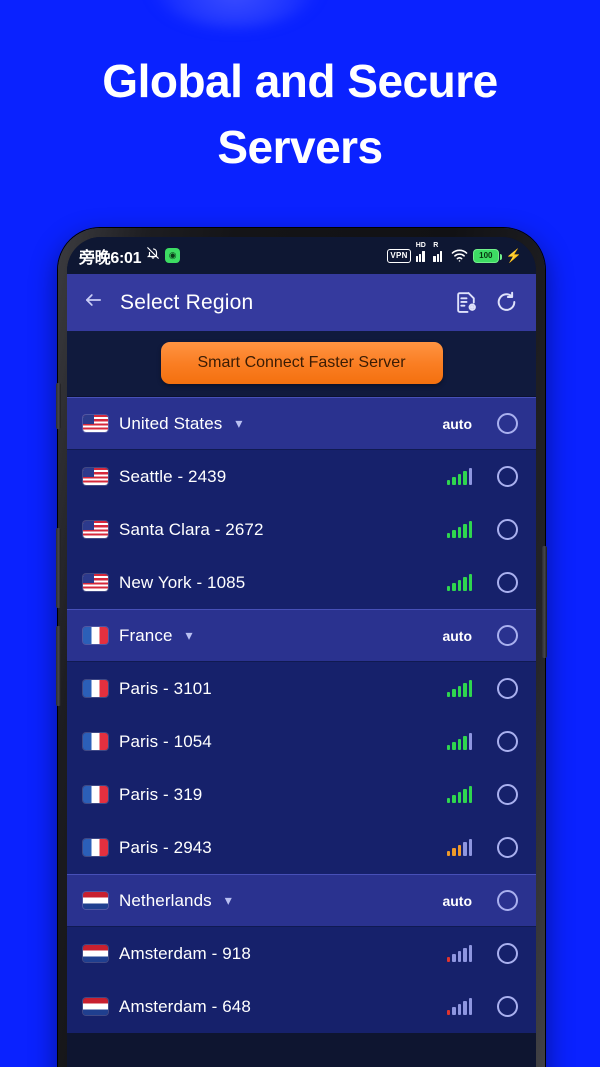 This screenshot has width=600, height=1067. I want to click on signal-hd-icon: HD, so click(422, 252).